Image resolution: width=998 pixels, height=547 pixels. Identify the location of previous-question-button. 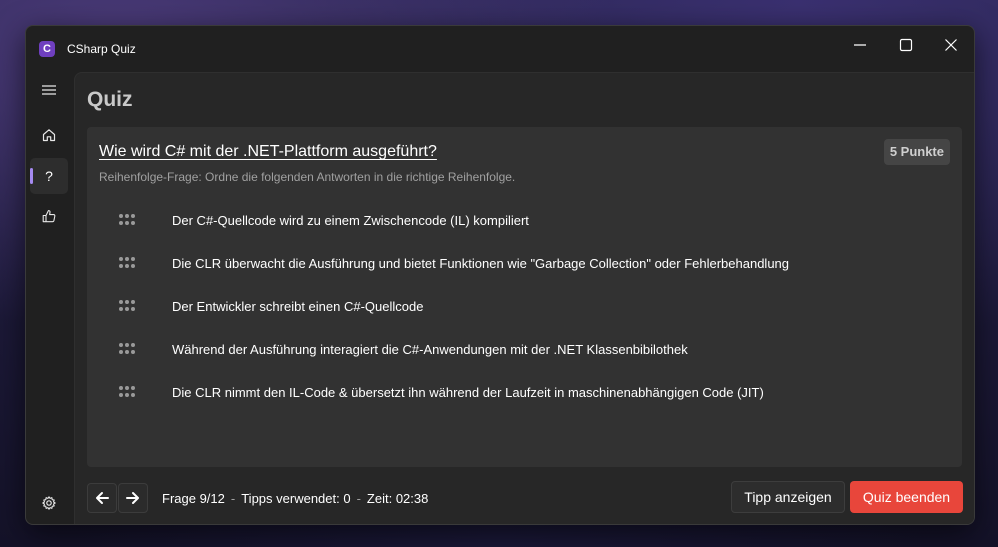
(102, 498).